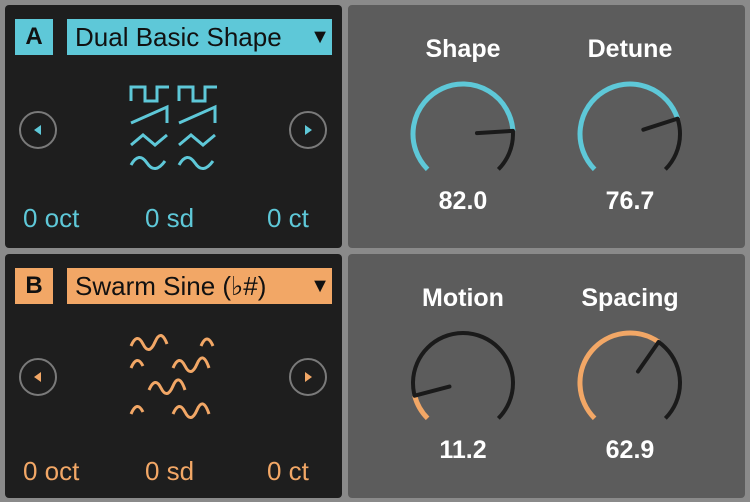  What do you see at coordinates (288, 218) in the screenshot?
I see `cents-a-value: 0 ct` at bounding box center [288, 218].